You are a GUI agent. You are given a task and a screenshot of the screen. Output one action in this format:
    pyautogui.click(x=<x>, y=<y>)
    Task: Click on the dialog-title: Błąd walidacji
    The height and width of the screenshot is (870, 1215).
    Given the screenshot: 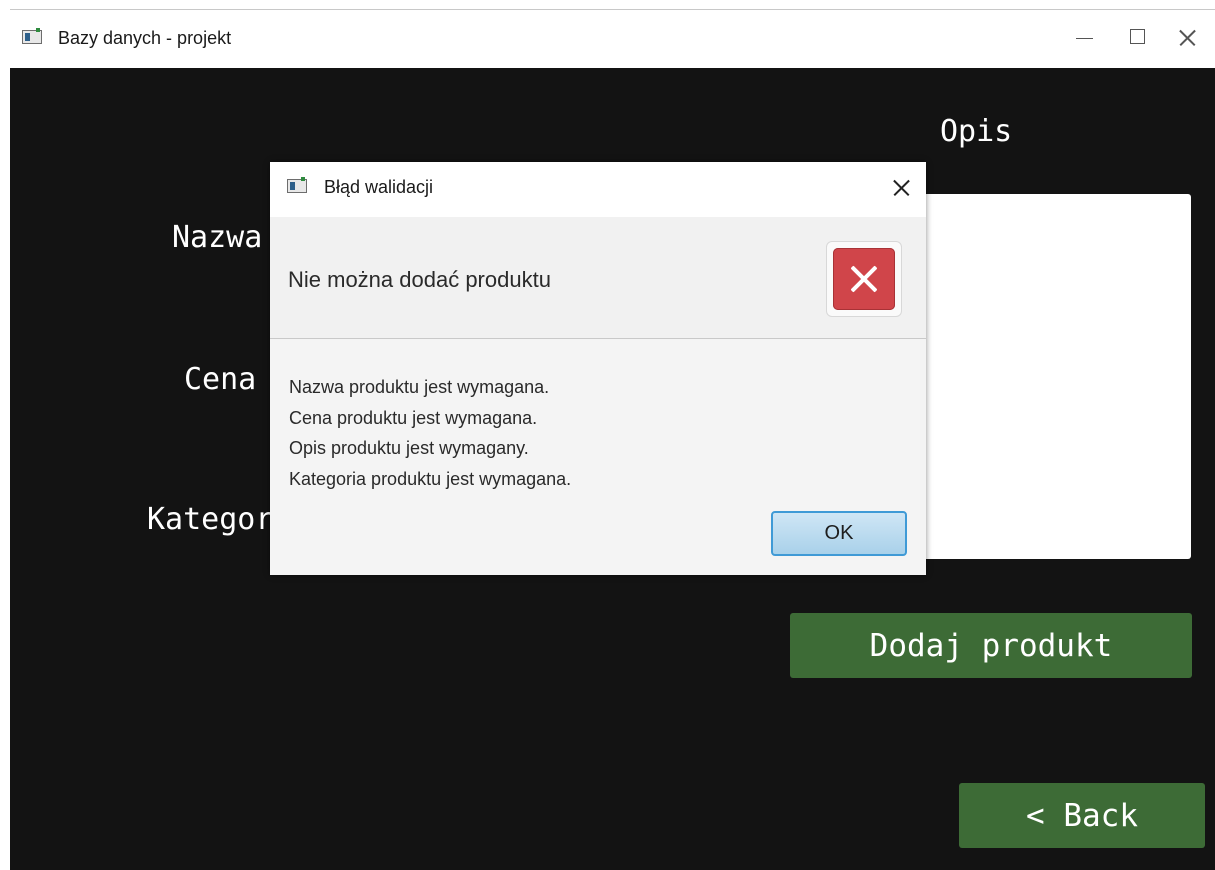 What is the action you would take?
    pyautogui.click(x=379, y=187)
    